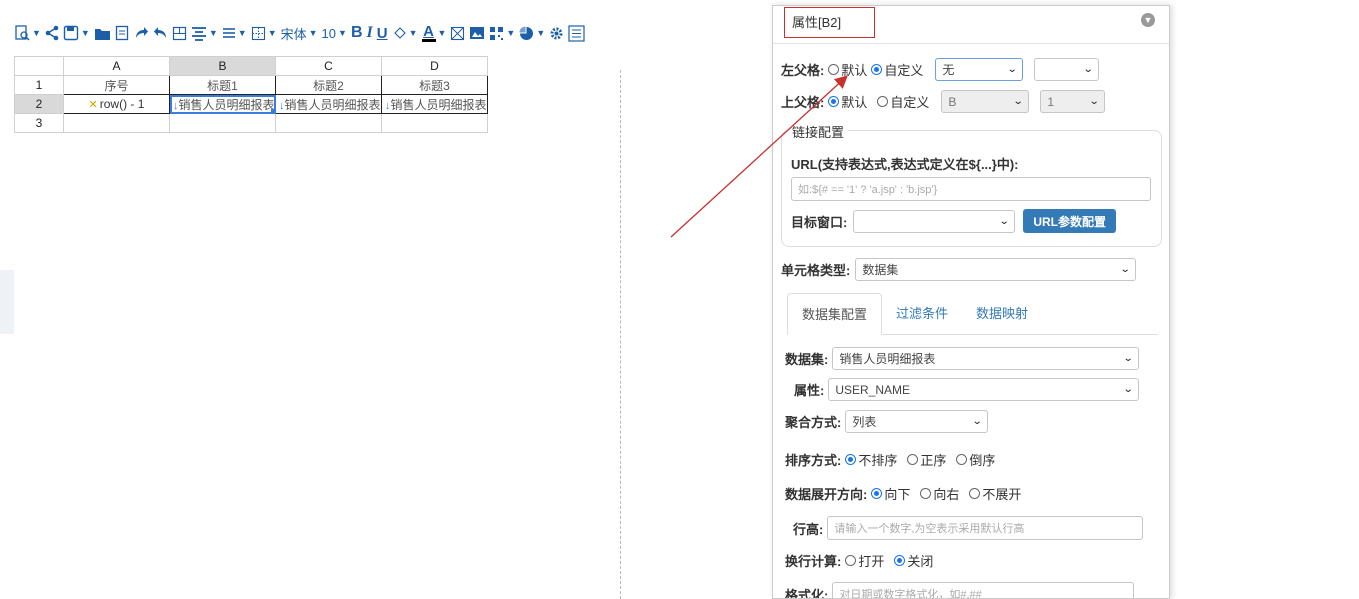 The height and width of the screenshot is (599, 1359). Describe the element at coordinates (222, 85) in the screenshot. I see `cell-b1: 标题1` at that location.